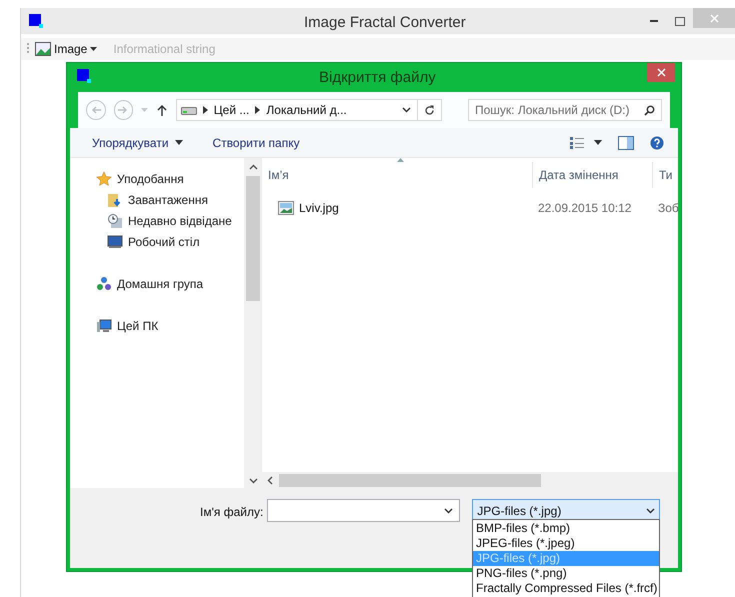 This screenshot has width=735, height=597. Describe the element at coordinates (137, 143) in the screenshot. I see `command-button: Упорядкувати` at that location.